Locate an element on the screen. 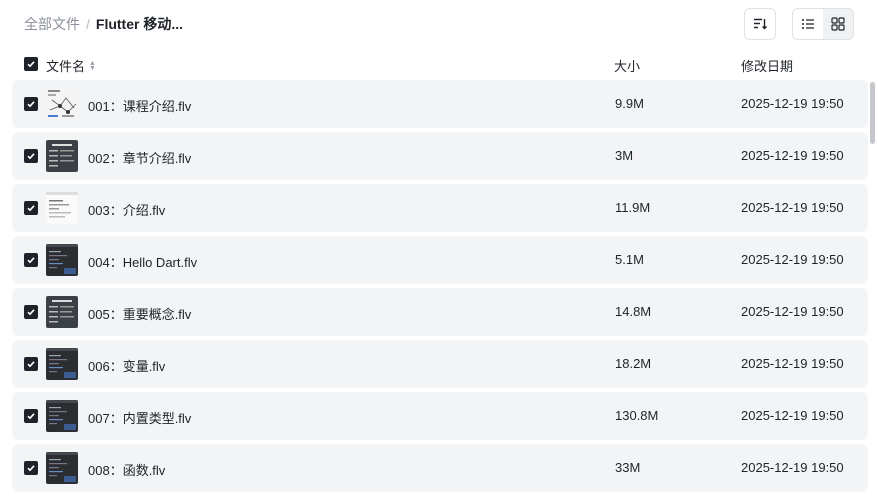 This screenshot has height=498, width=878. column-header: 文件名 ▲ ▼ 大小 修改日期 is located at coordinates (439, 64).